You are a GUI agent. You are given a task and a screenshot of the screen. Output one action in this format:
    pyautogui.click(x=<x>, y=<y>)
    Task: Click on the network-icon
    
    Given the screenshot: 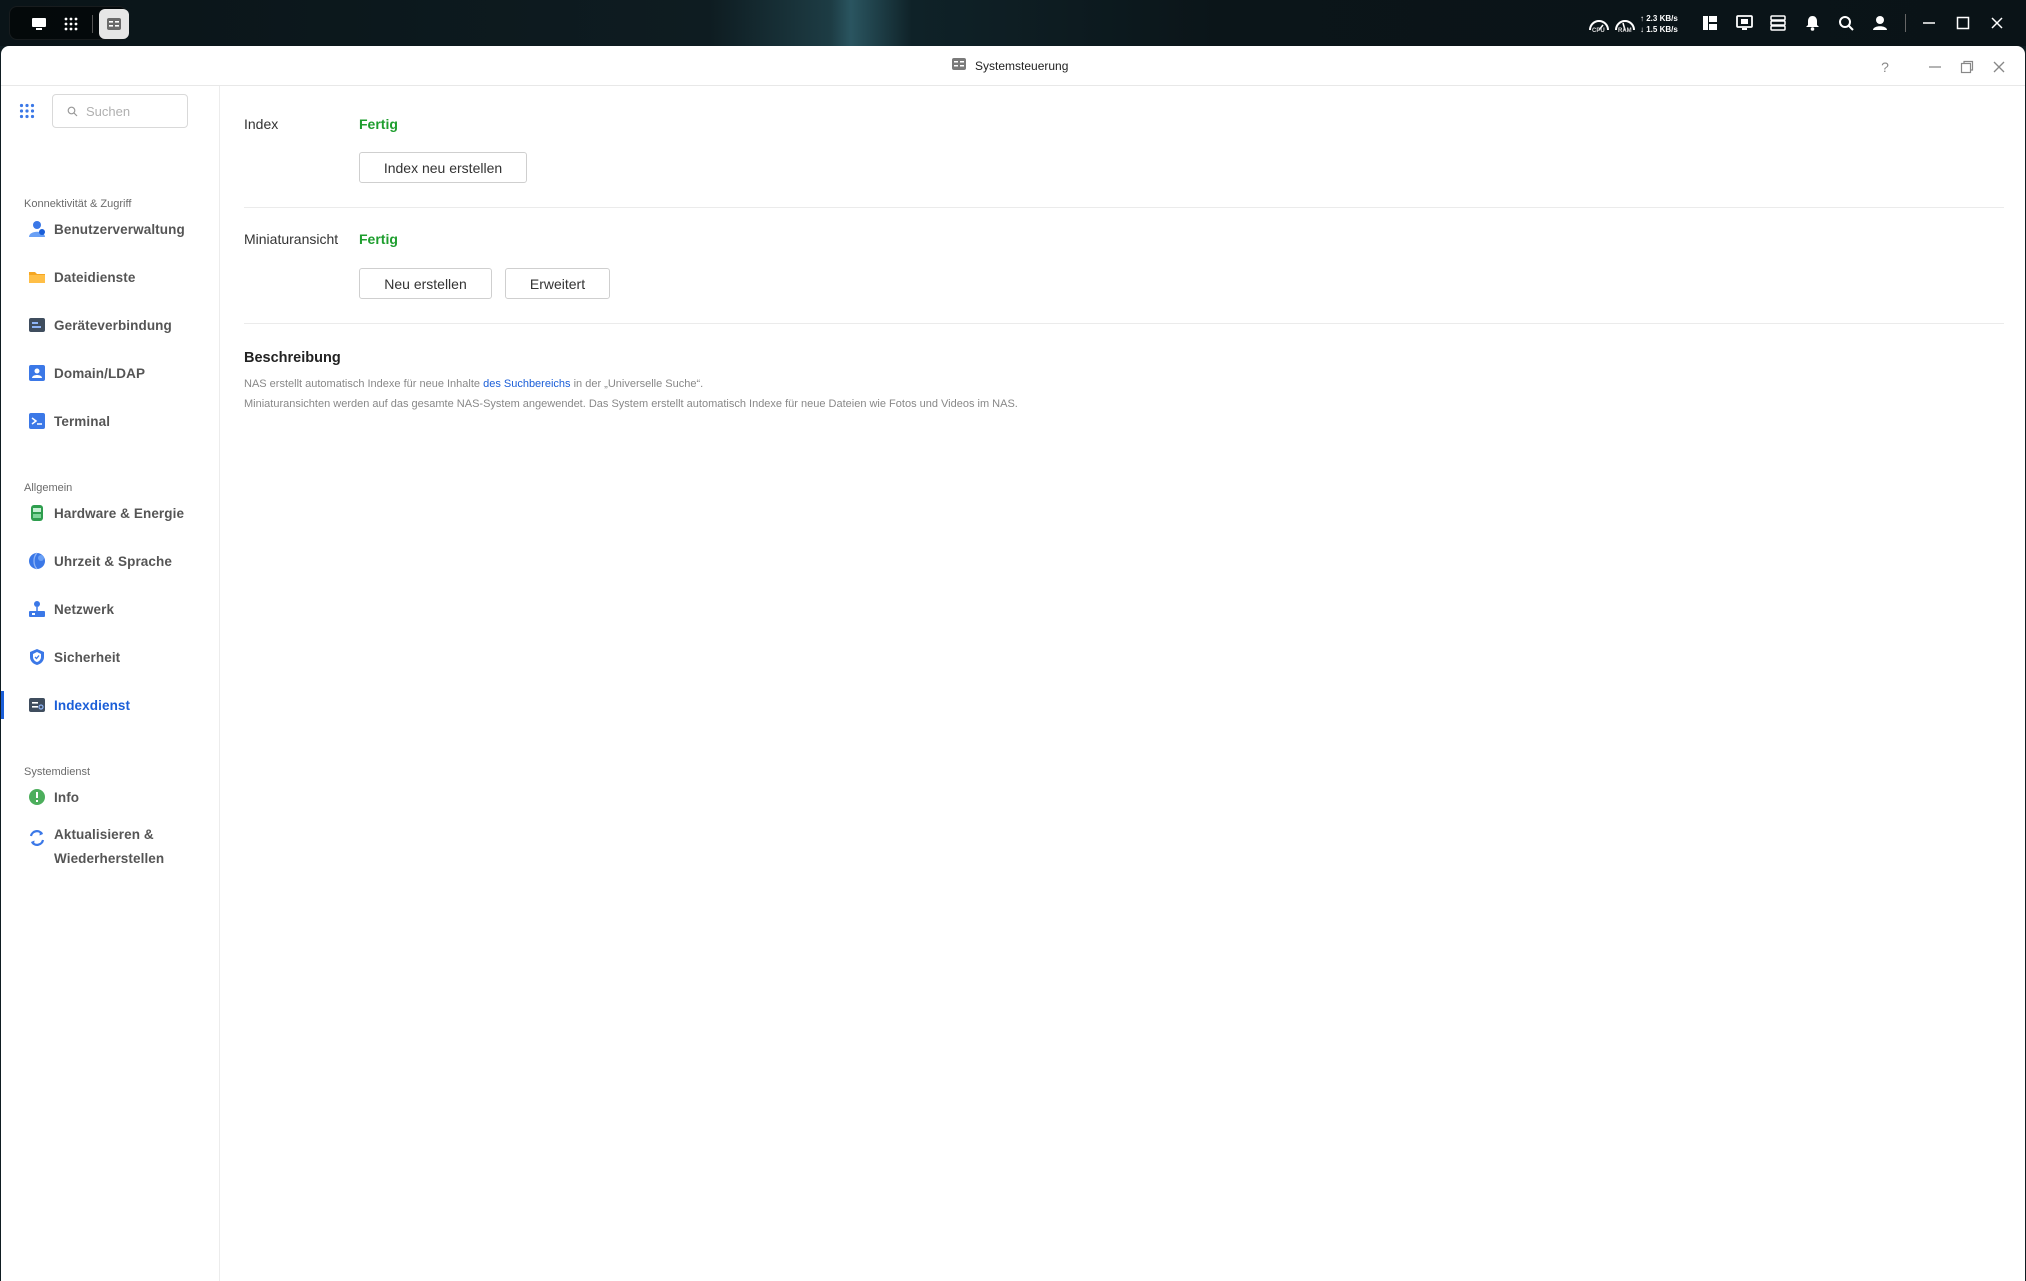 What is the action you would take?
    pyautogui.click(x=37, y=609)
    